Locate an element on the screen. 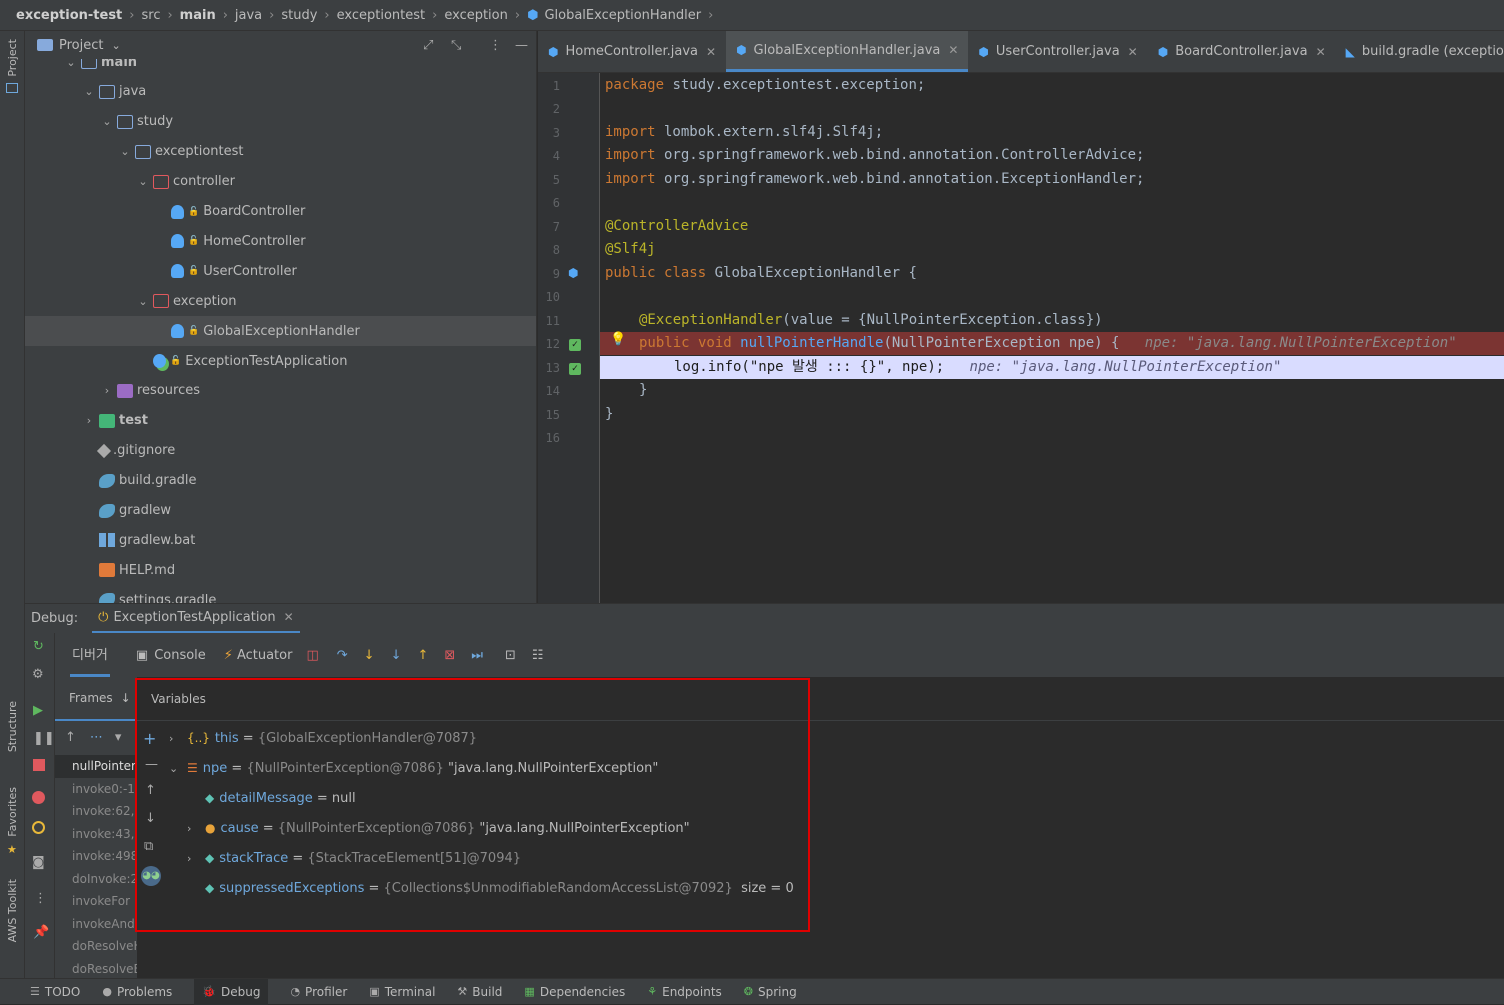 The image size is (1504, 1005). tree-item-homecontroller: 🔓 HomeController is located at coordinates (280, 241).